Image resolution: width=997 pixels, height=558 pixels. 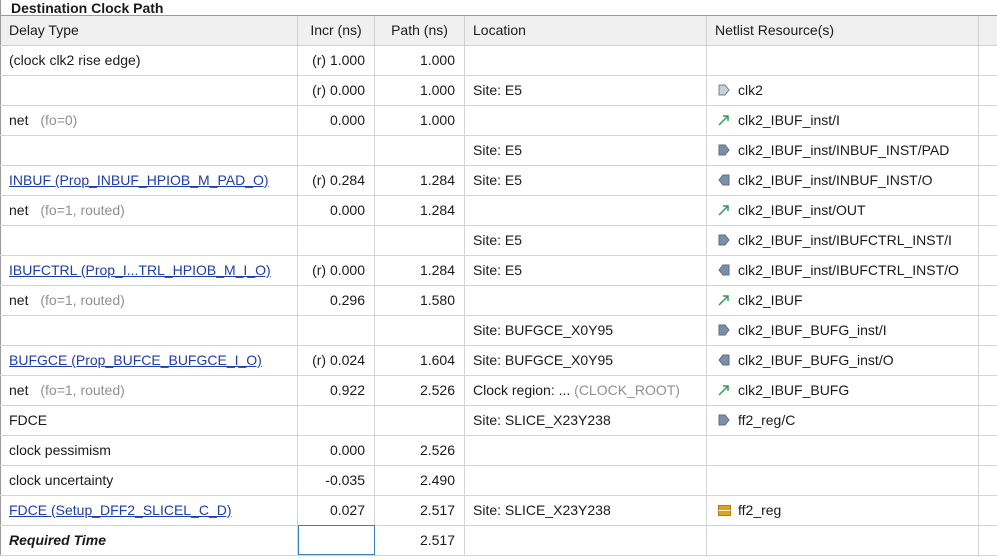 What do you see at coordinates (75, 60) in the screenshot?
I see `delay-type-text: (clock clk2 rise edge)` at bounding box center [75, 60].